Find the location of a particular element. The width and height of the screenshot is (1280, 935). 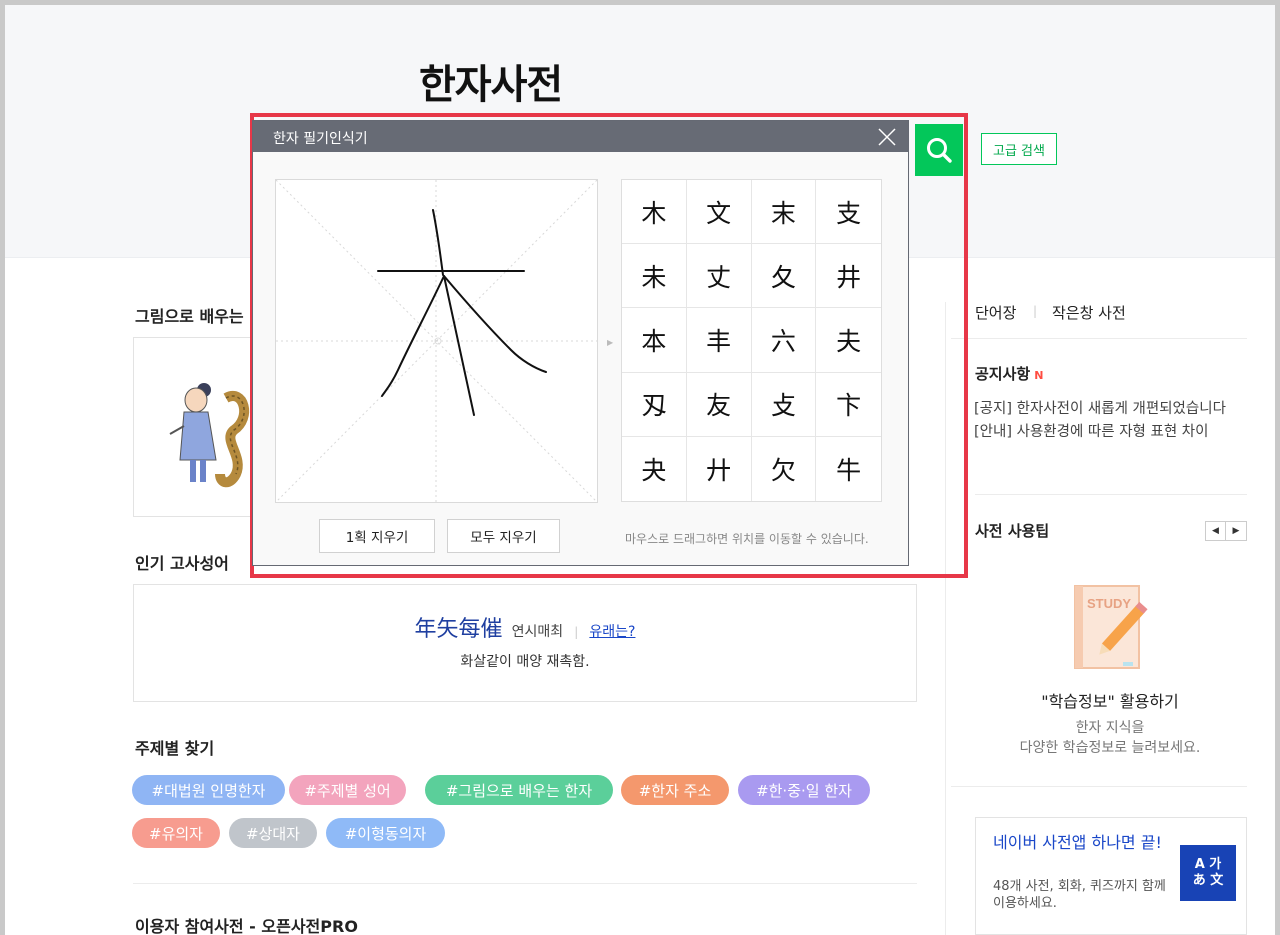

idiom-origin-link: 유래는? is located at coordinates (612, 632).